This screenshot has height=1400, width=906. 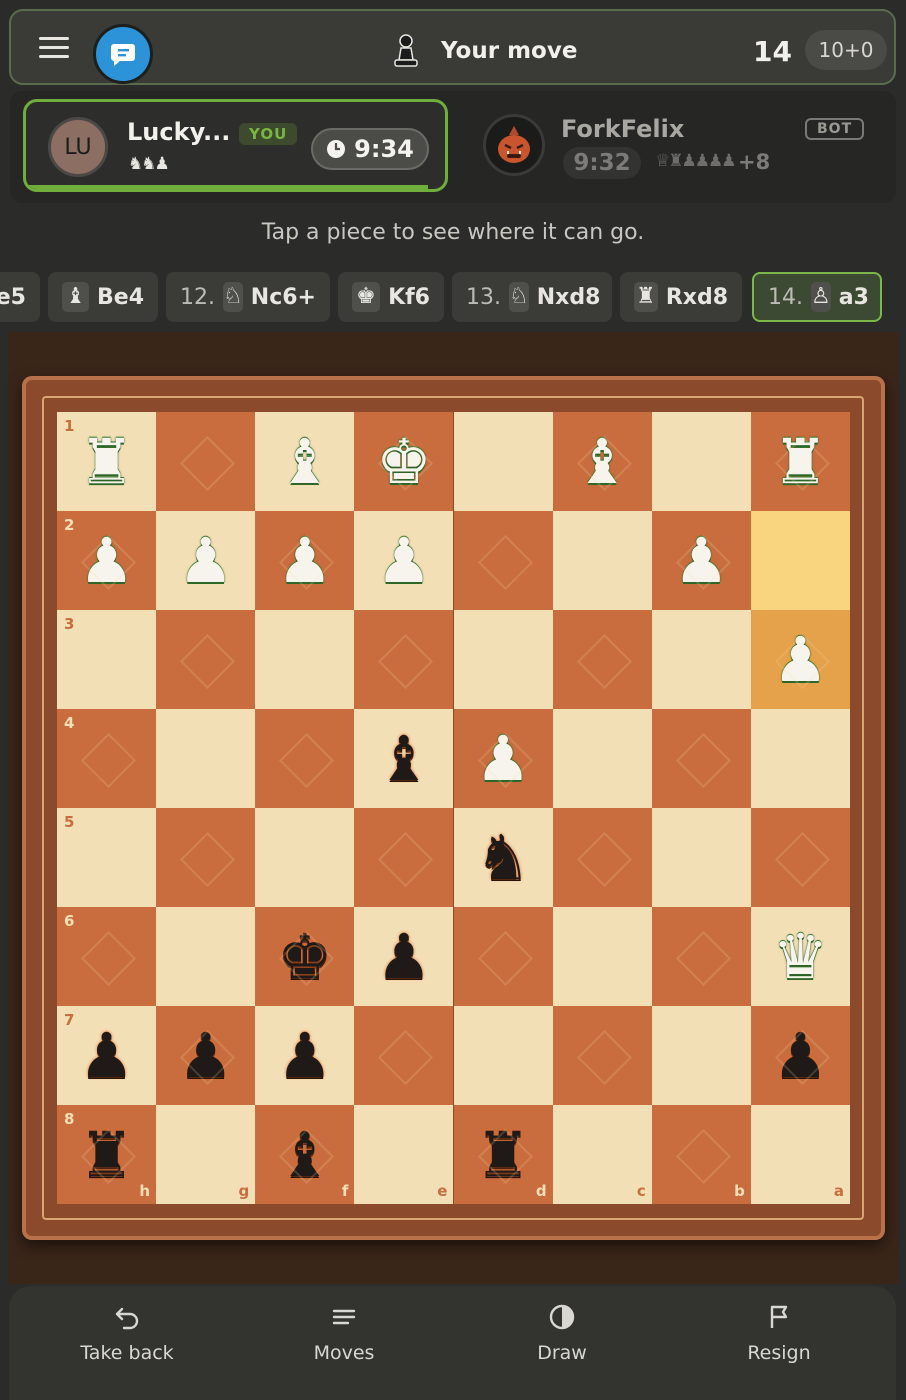 I want to click on square-d8: d ♜, so click(x=503, y=1154).